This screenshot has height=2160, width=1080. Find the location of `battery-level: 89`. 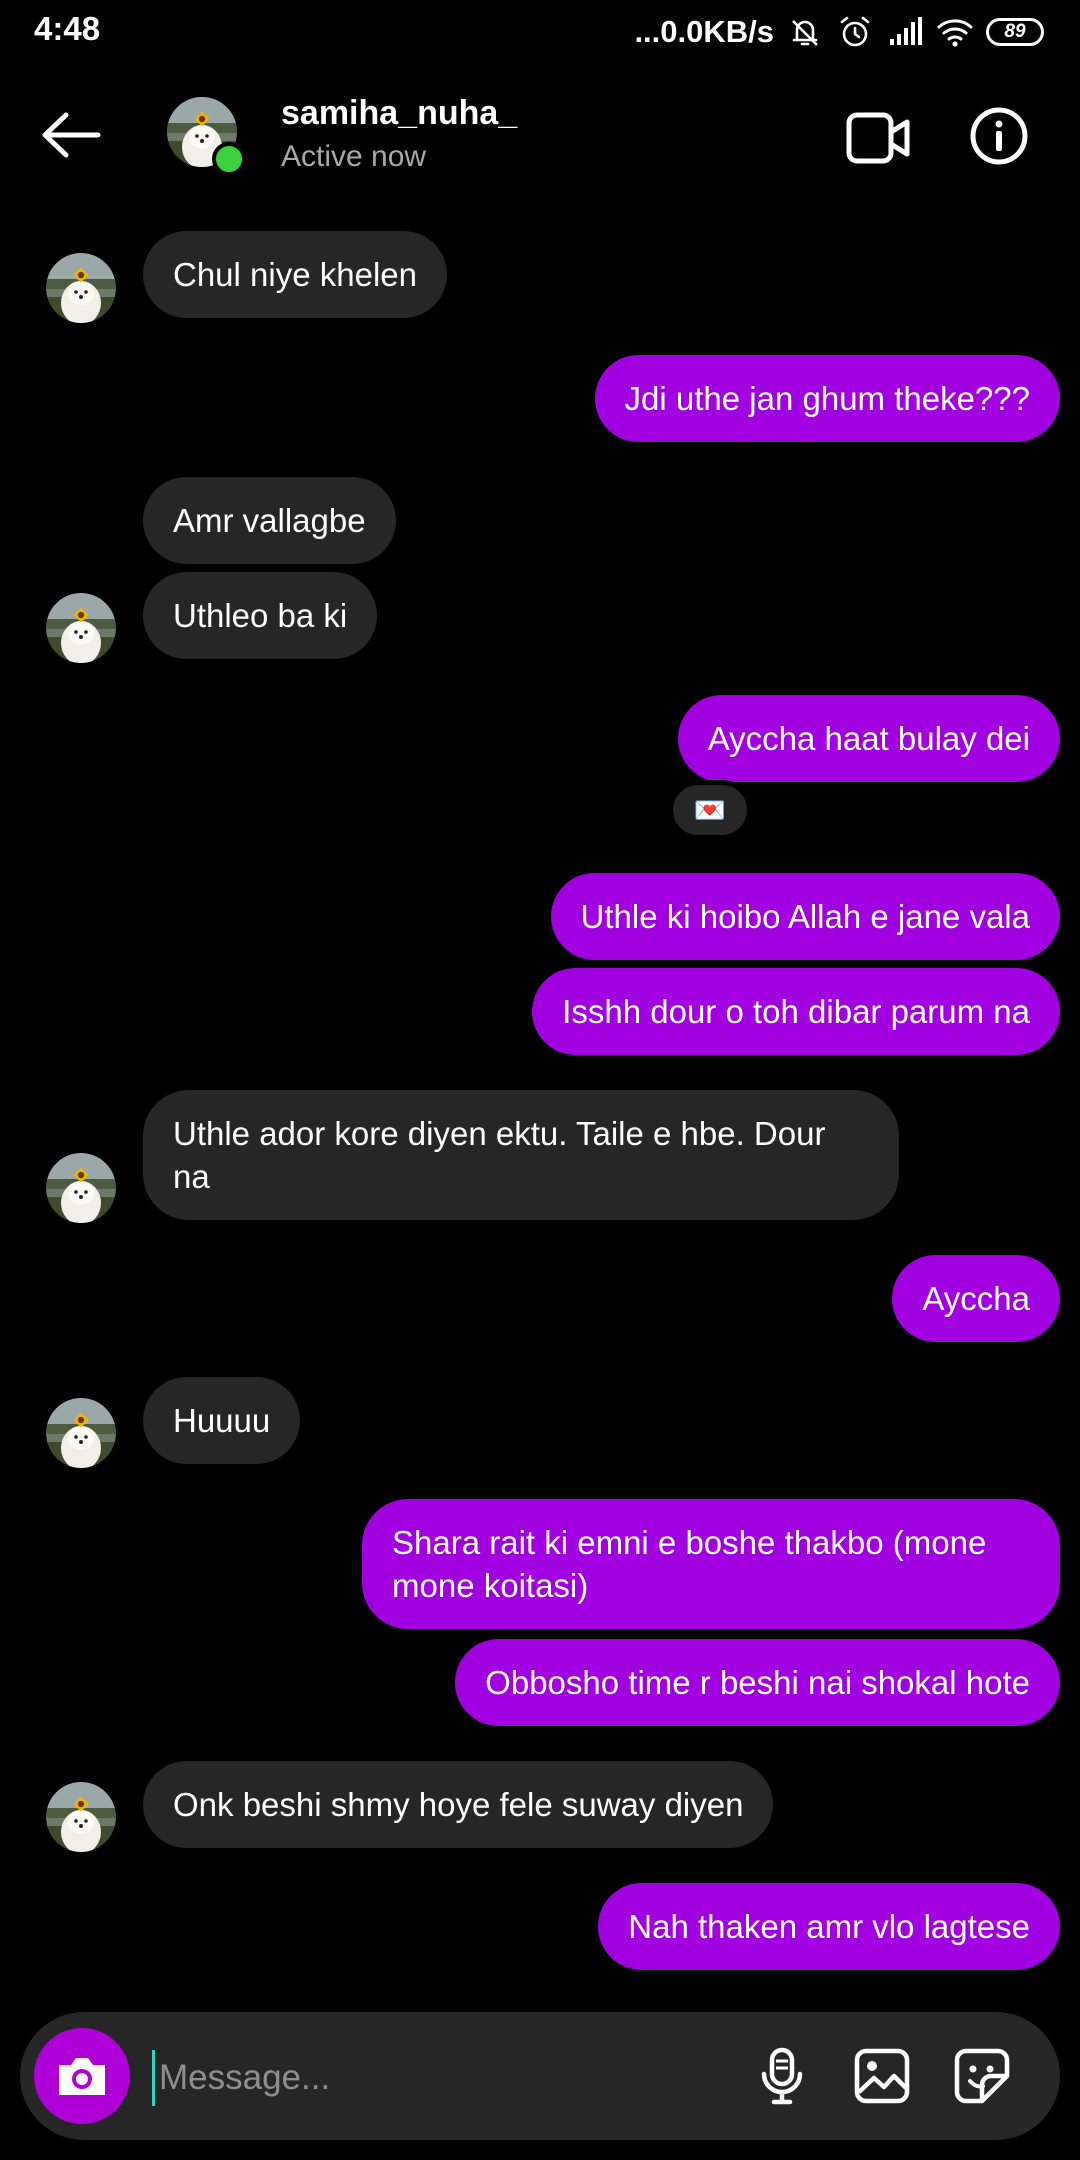

battery-level: 89 is located at coordinates (1015, 31).